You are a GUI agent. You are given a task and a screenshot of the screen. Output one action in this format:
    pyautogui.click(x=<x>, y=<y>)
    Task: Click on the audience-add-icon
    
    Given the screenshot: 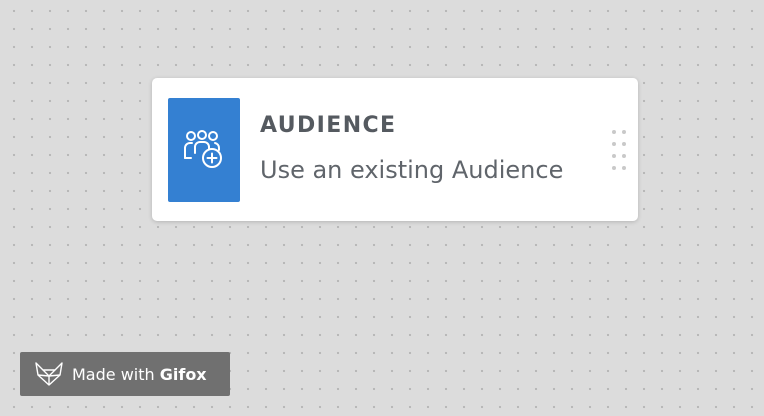 What is the action you would take?
    pyautogui.click(x=203, y=149)
    